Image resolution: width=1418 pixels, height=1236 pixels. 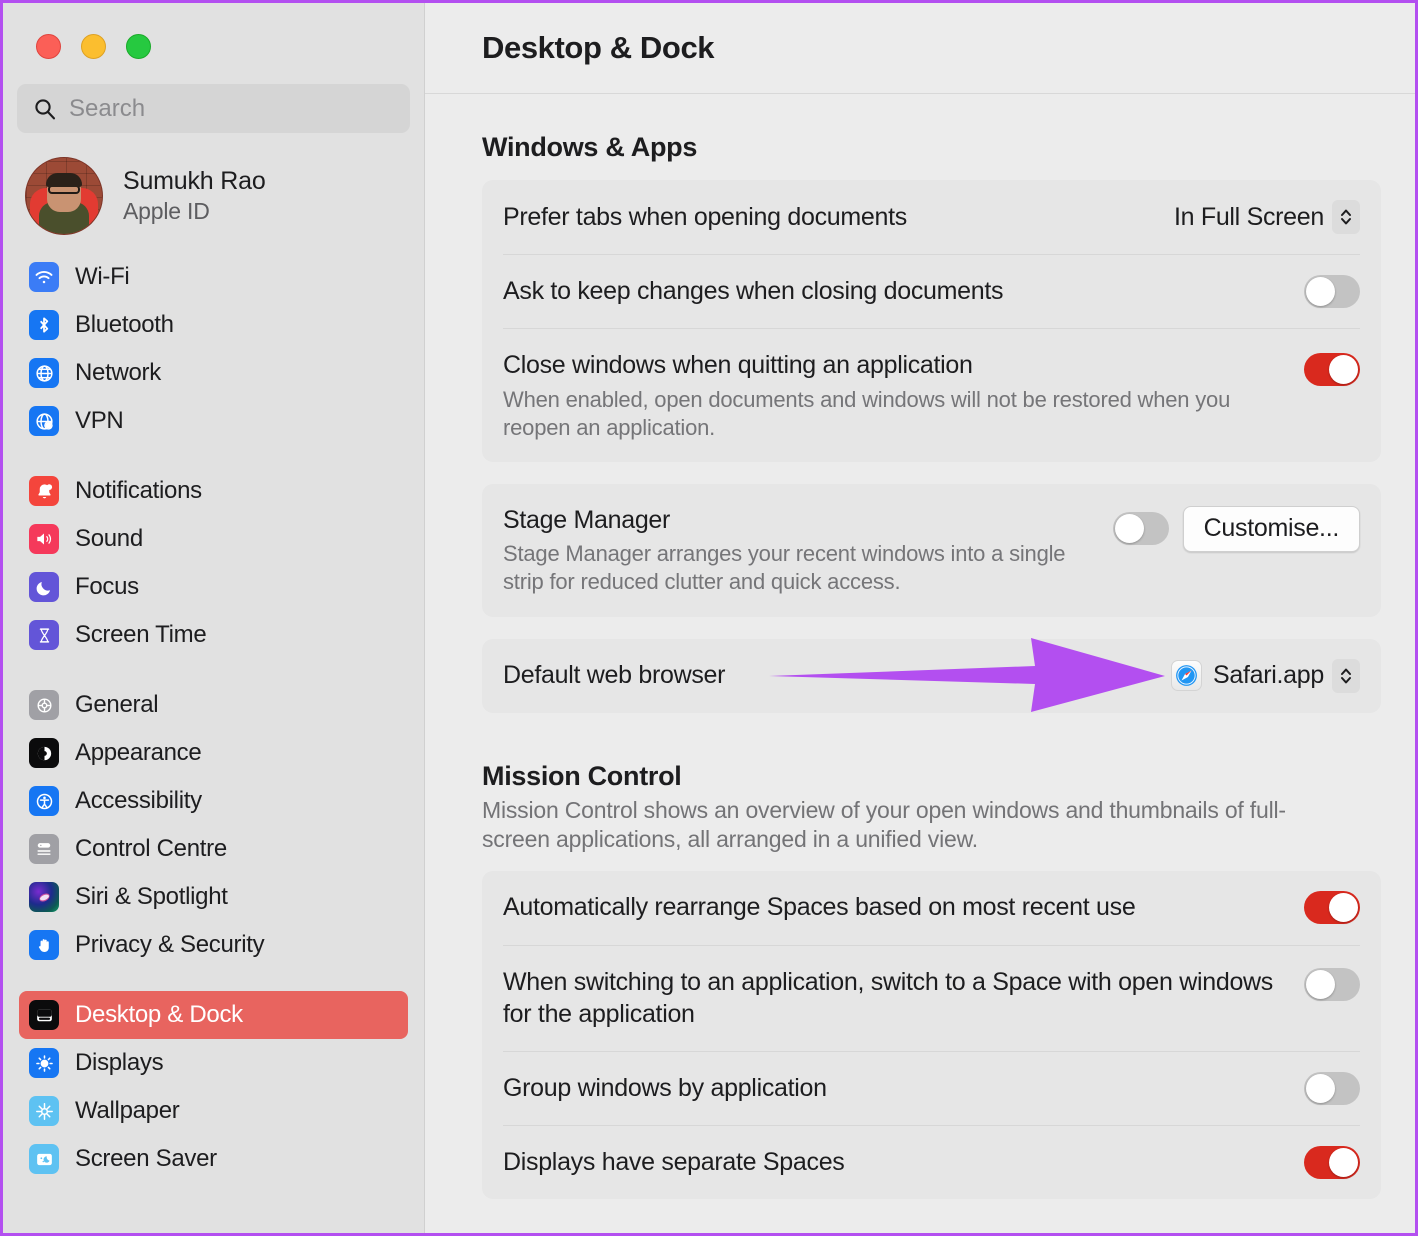 What do you see at coordinates (64, 196) in the screenshot?
I see `avatar` at bounding box center [64, 196].